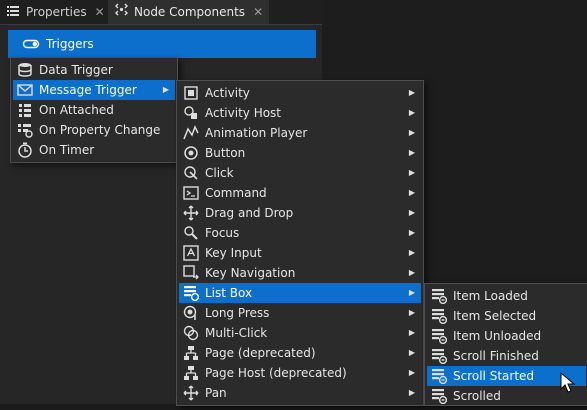  I want to click on menu-item-label: Multi-Click, so click(236, 333).